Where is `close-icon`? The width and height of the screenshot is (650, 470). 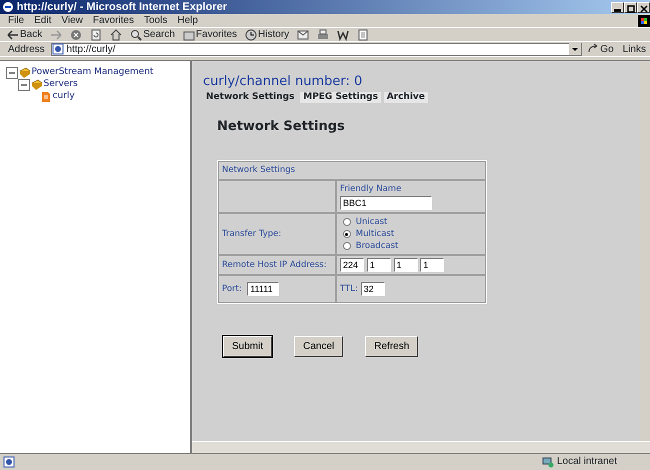 close-icon is located at coordinates (644, 8).